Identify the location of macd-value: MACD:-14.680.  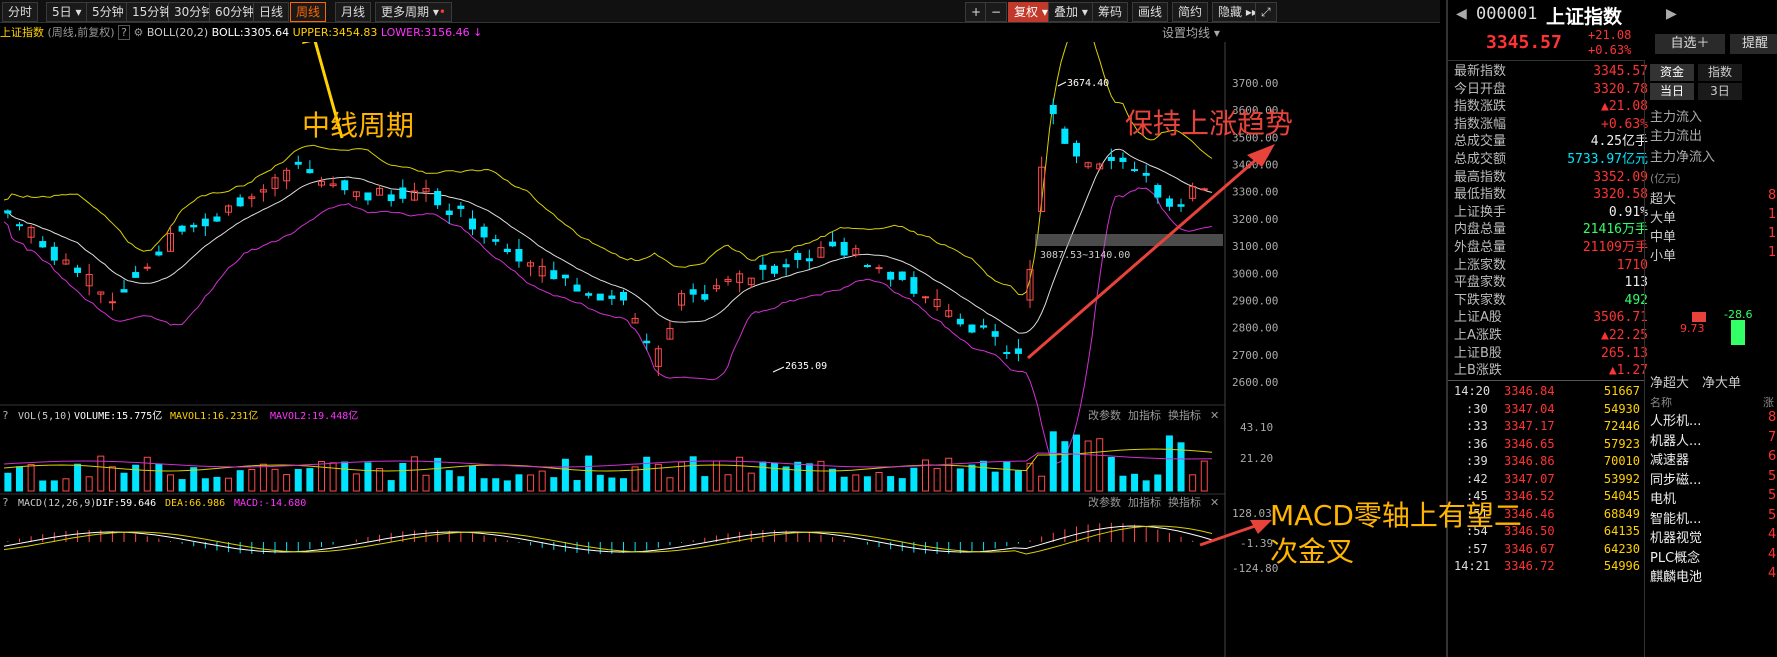
(270, 503).